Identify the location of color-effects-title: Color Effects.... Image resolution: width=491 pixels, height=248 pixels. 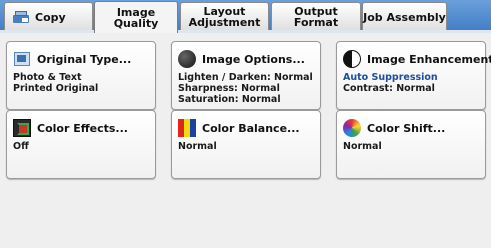
(82, 128).